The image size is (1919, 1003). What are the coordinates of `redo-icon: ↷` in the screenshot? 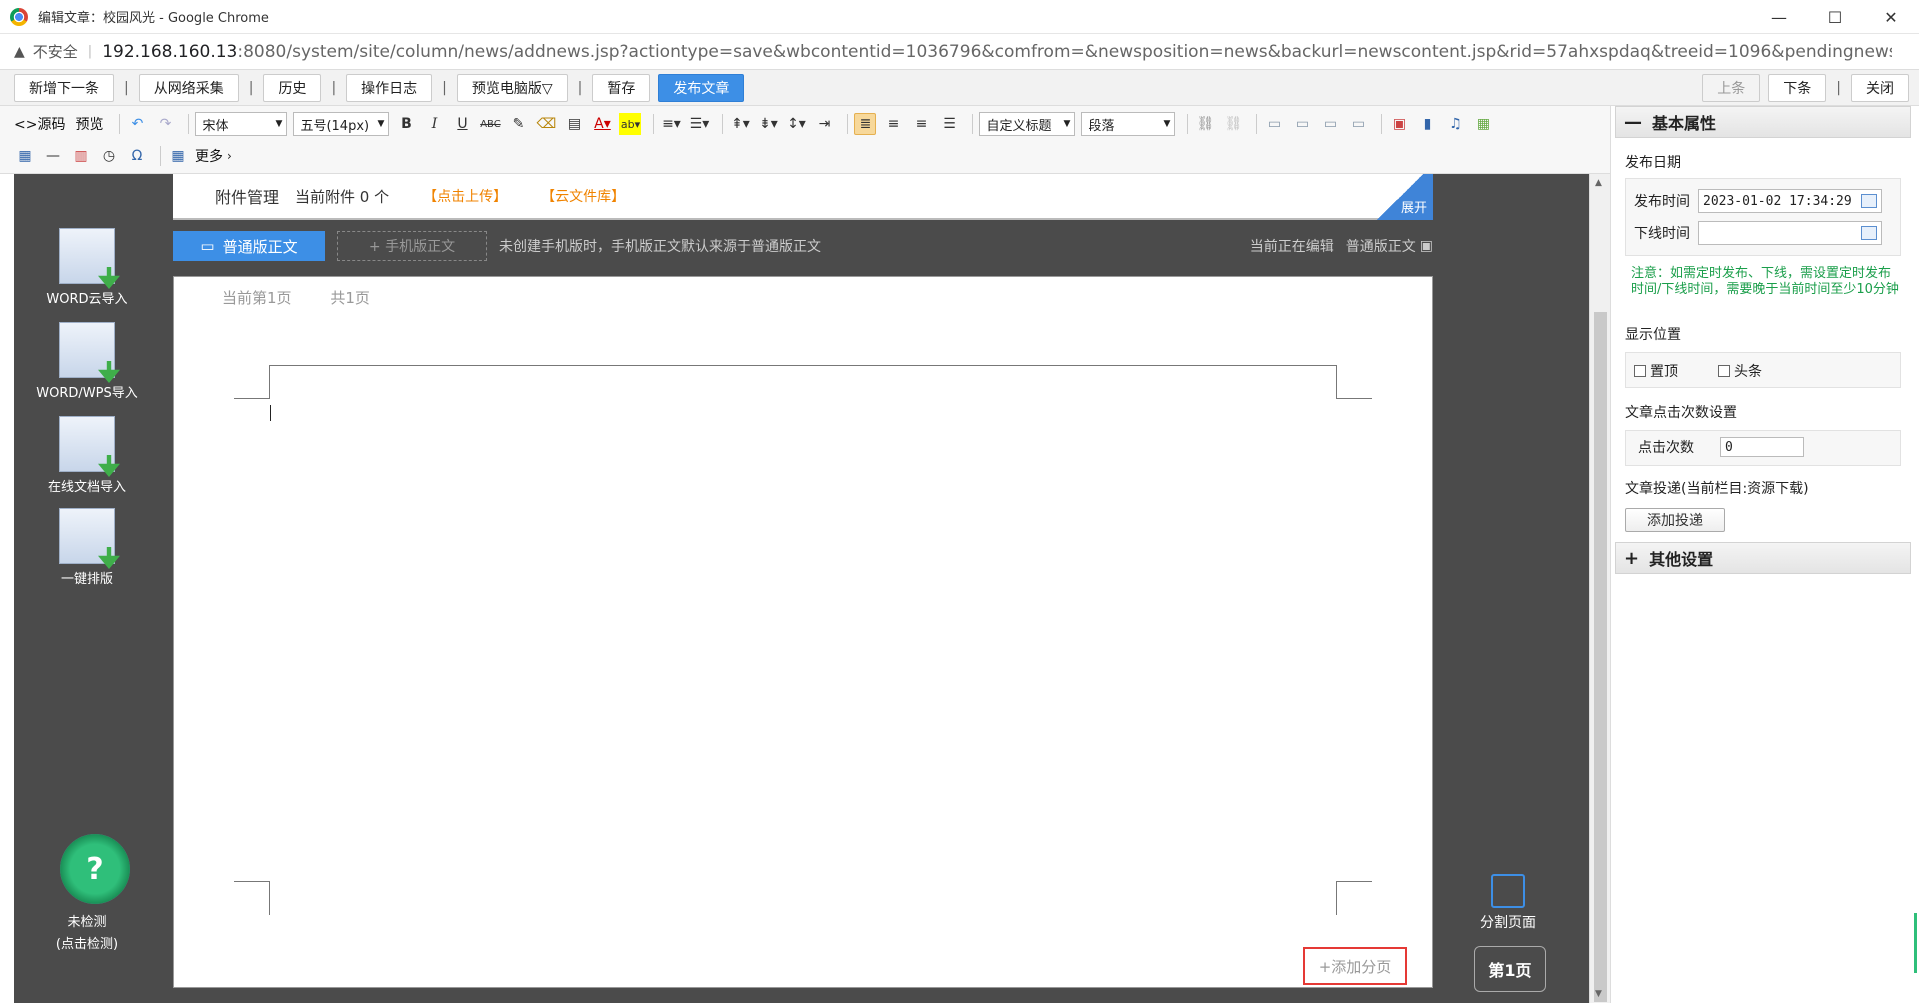 It's located at (165, 124).